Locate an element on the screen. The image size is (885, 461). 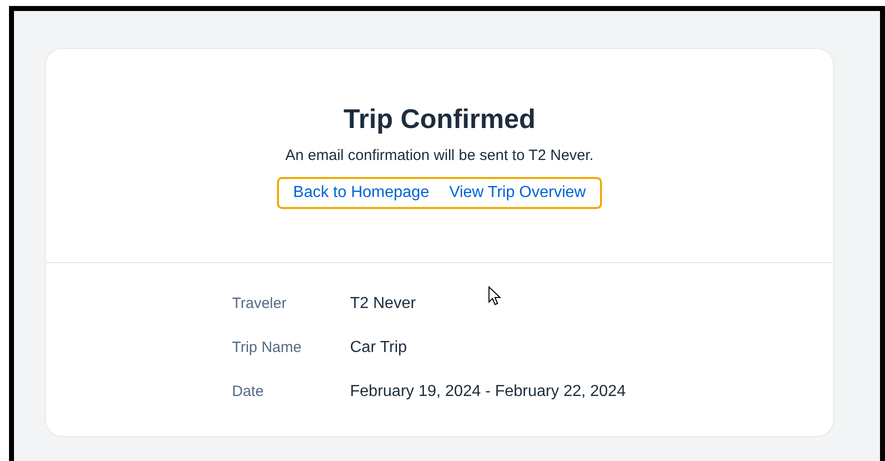
detail-label: Traveler is located at coordinates (260, 304).